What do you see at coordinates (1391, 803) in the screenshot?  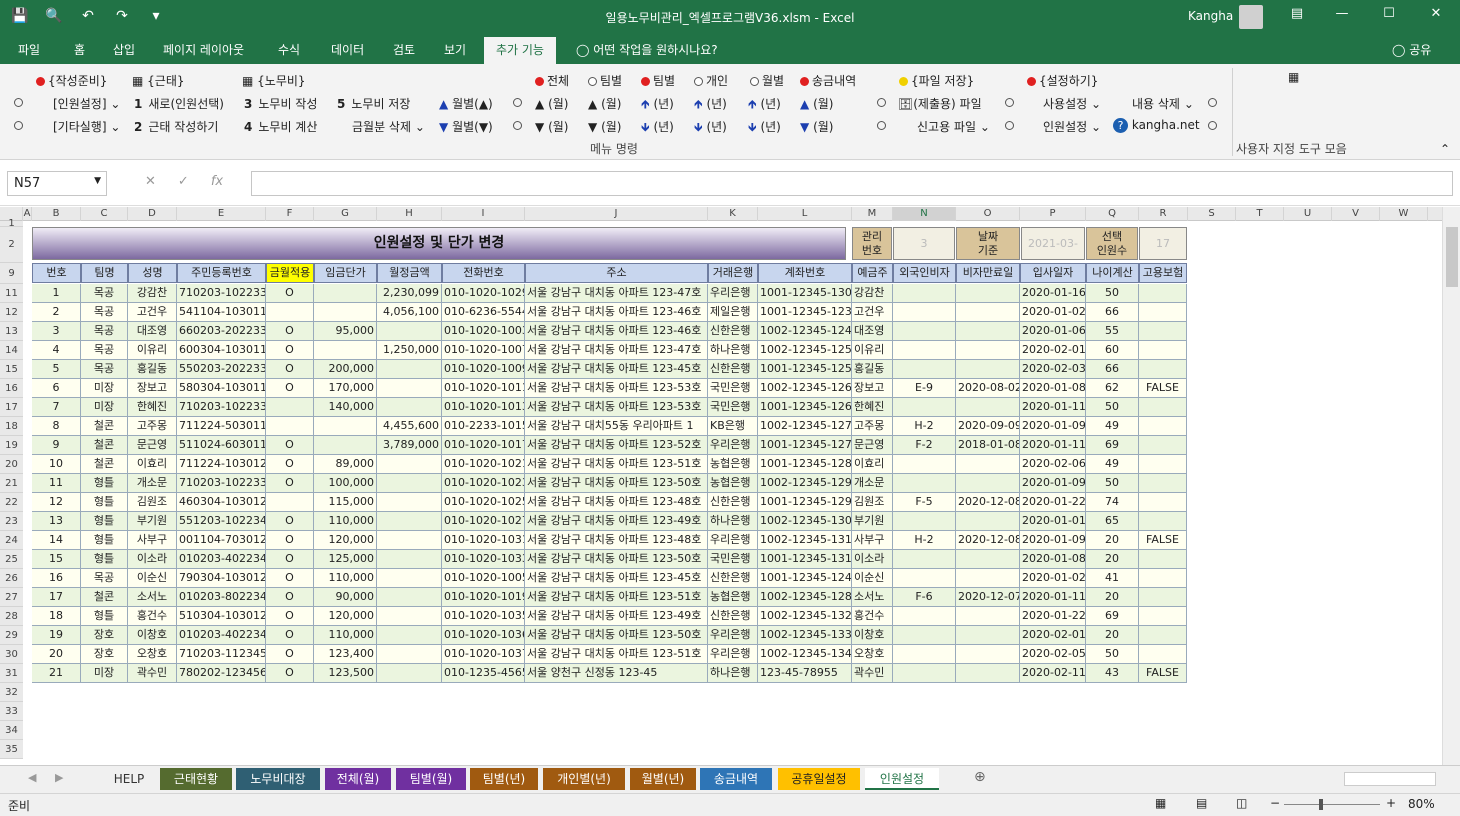 I see `zoom-in-button: +` at bounding box center [1391, 803].